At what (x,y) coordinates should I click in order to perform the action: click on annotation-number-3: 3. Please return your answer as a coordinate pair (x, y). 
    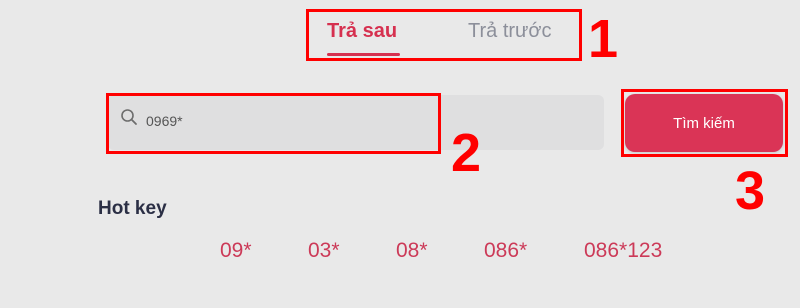
    Looking at the image, I should click on (750, 191).